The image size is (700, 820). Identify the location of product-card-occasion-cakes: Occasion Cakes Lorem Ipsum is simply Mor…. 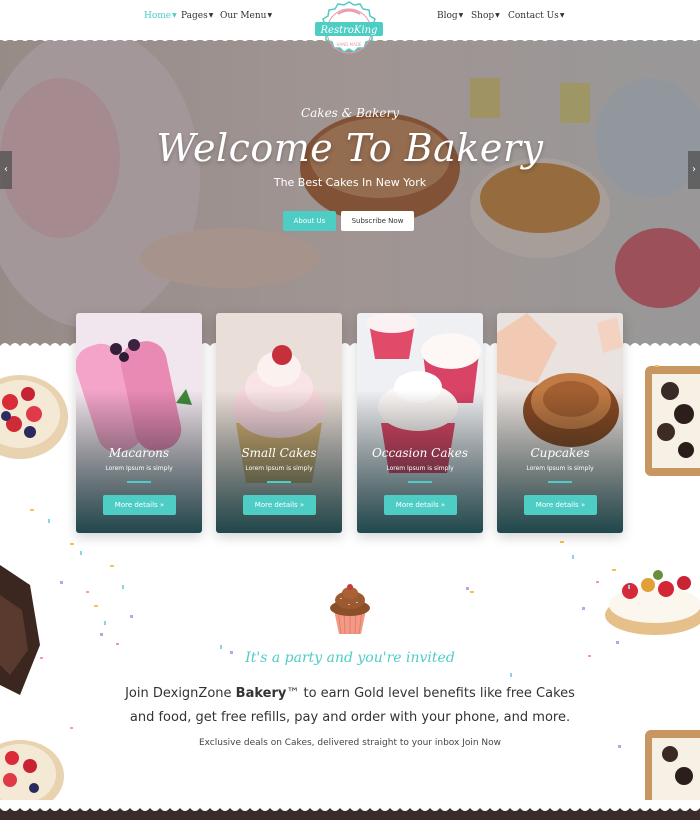
(420, 423).